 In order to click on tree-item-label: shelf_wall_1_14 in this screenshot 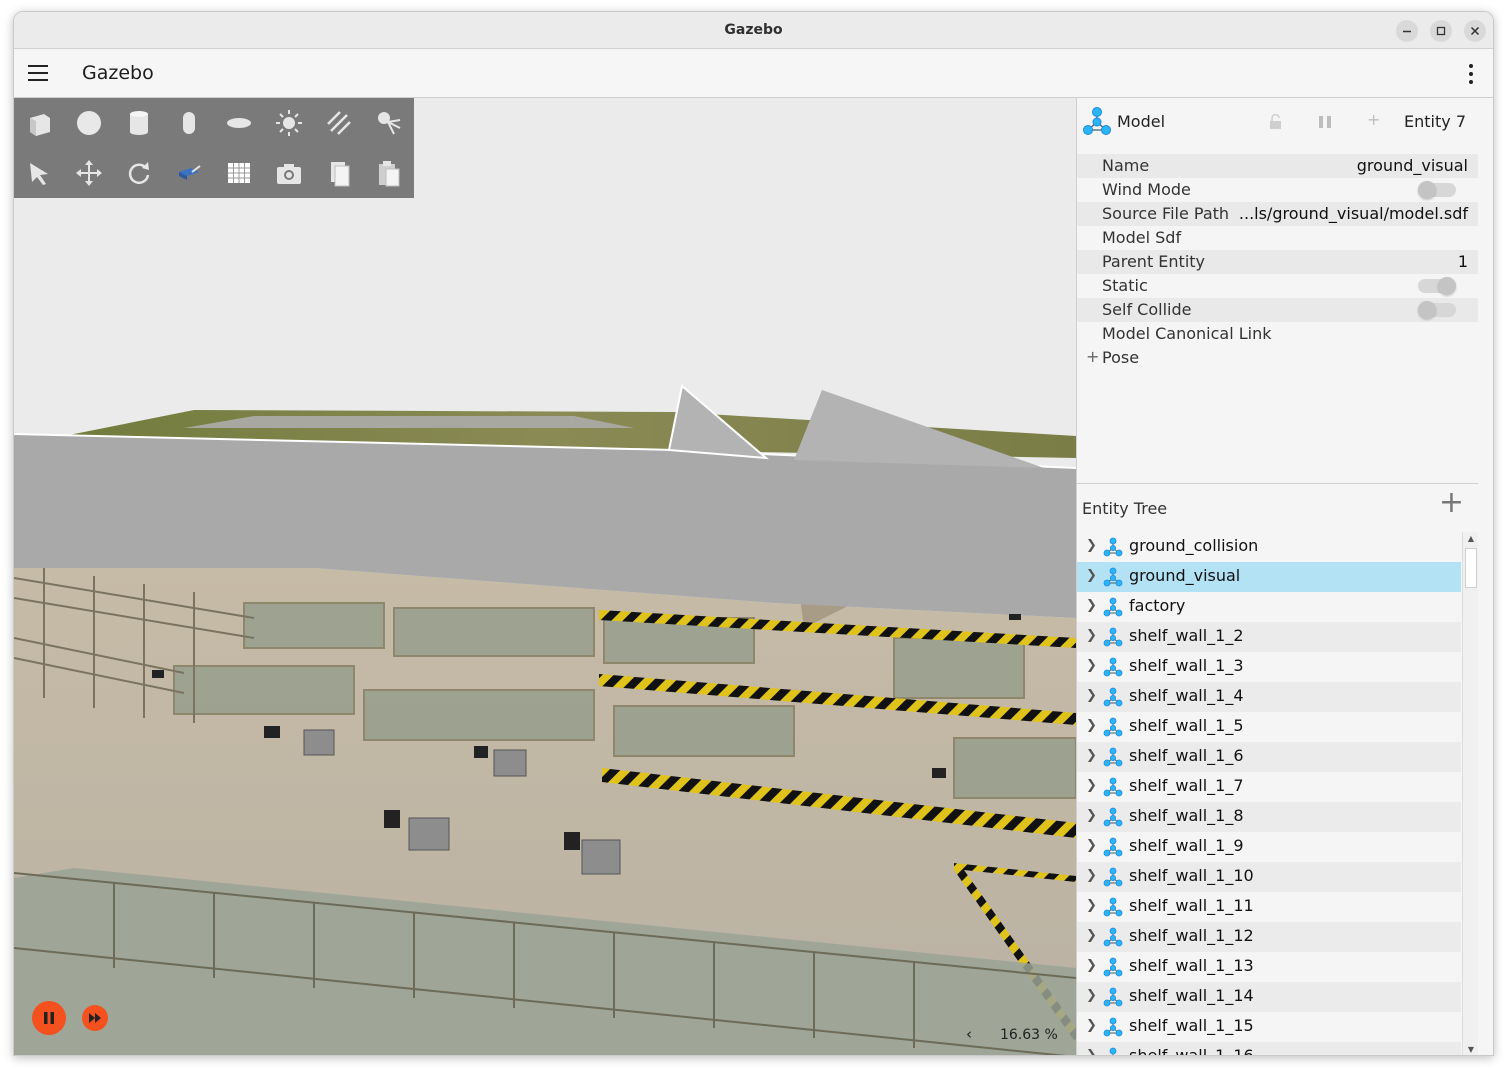, I will do `click(1191, 995)`.